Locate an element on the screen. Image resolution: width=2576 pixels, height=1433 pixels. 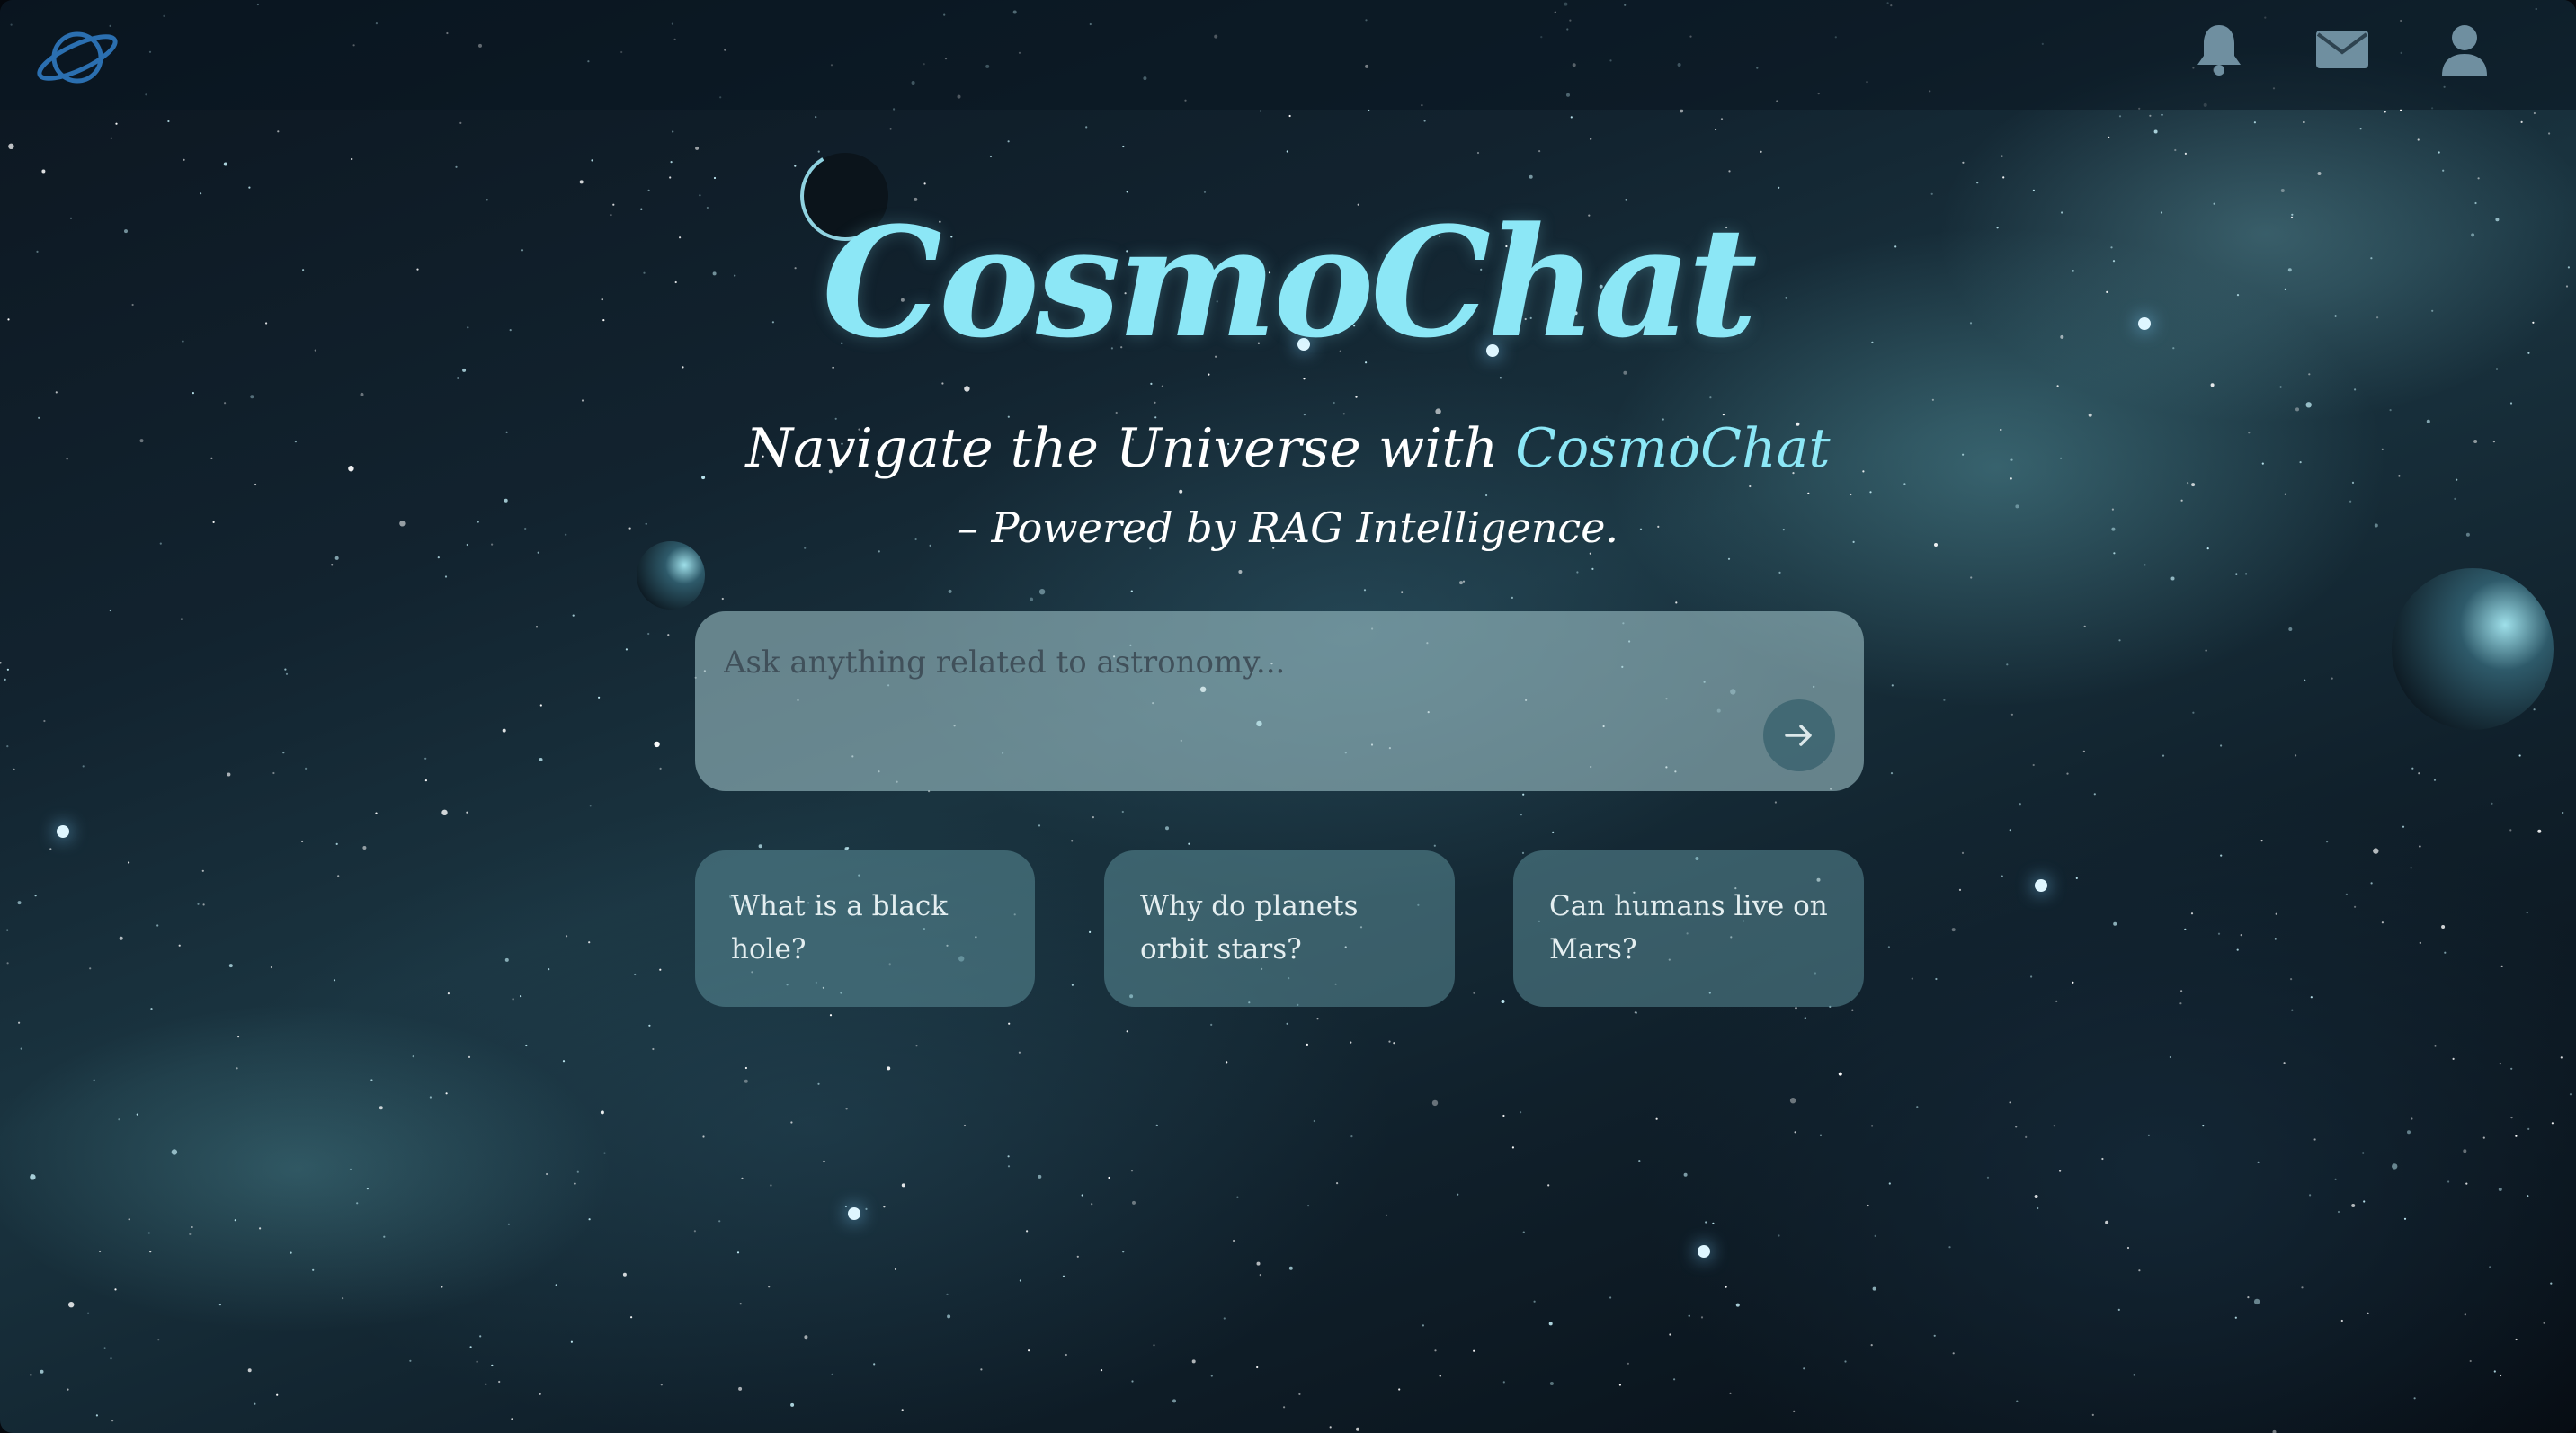
suggestion-card: What is a black hole? is located at coordinates (865, 929).